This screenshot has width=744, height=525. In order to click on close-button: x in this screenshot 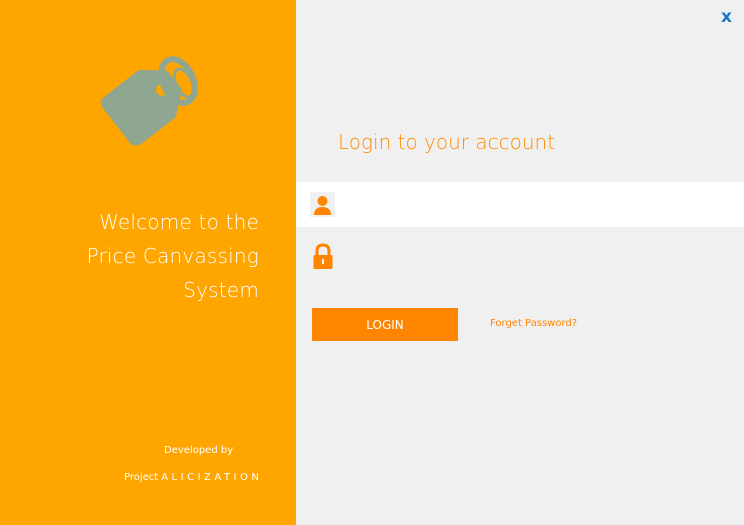, I will do `click(726, 17)`.